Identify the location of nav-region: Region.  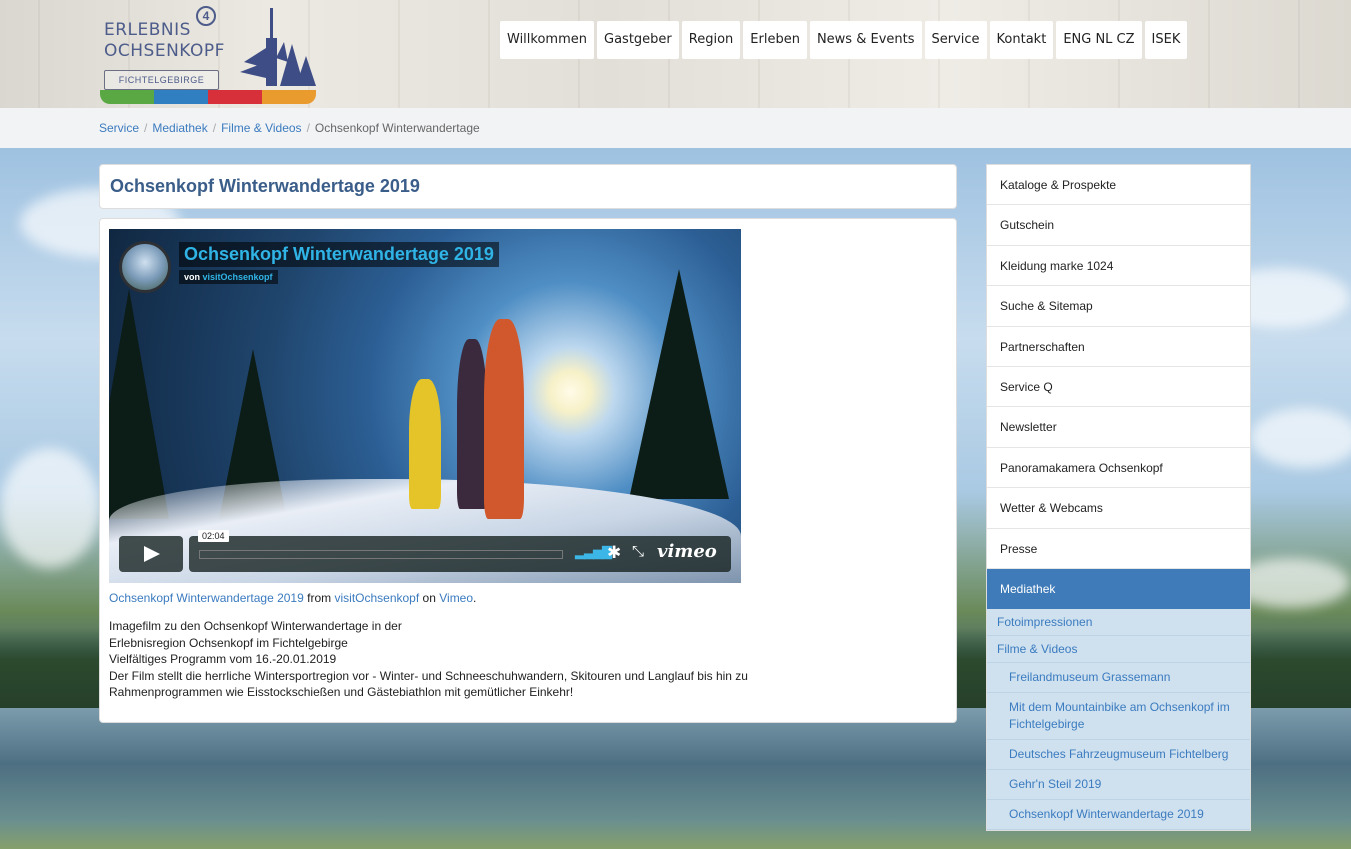
(711, 40).